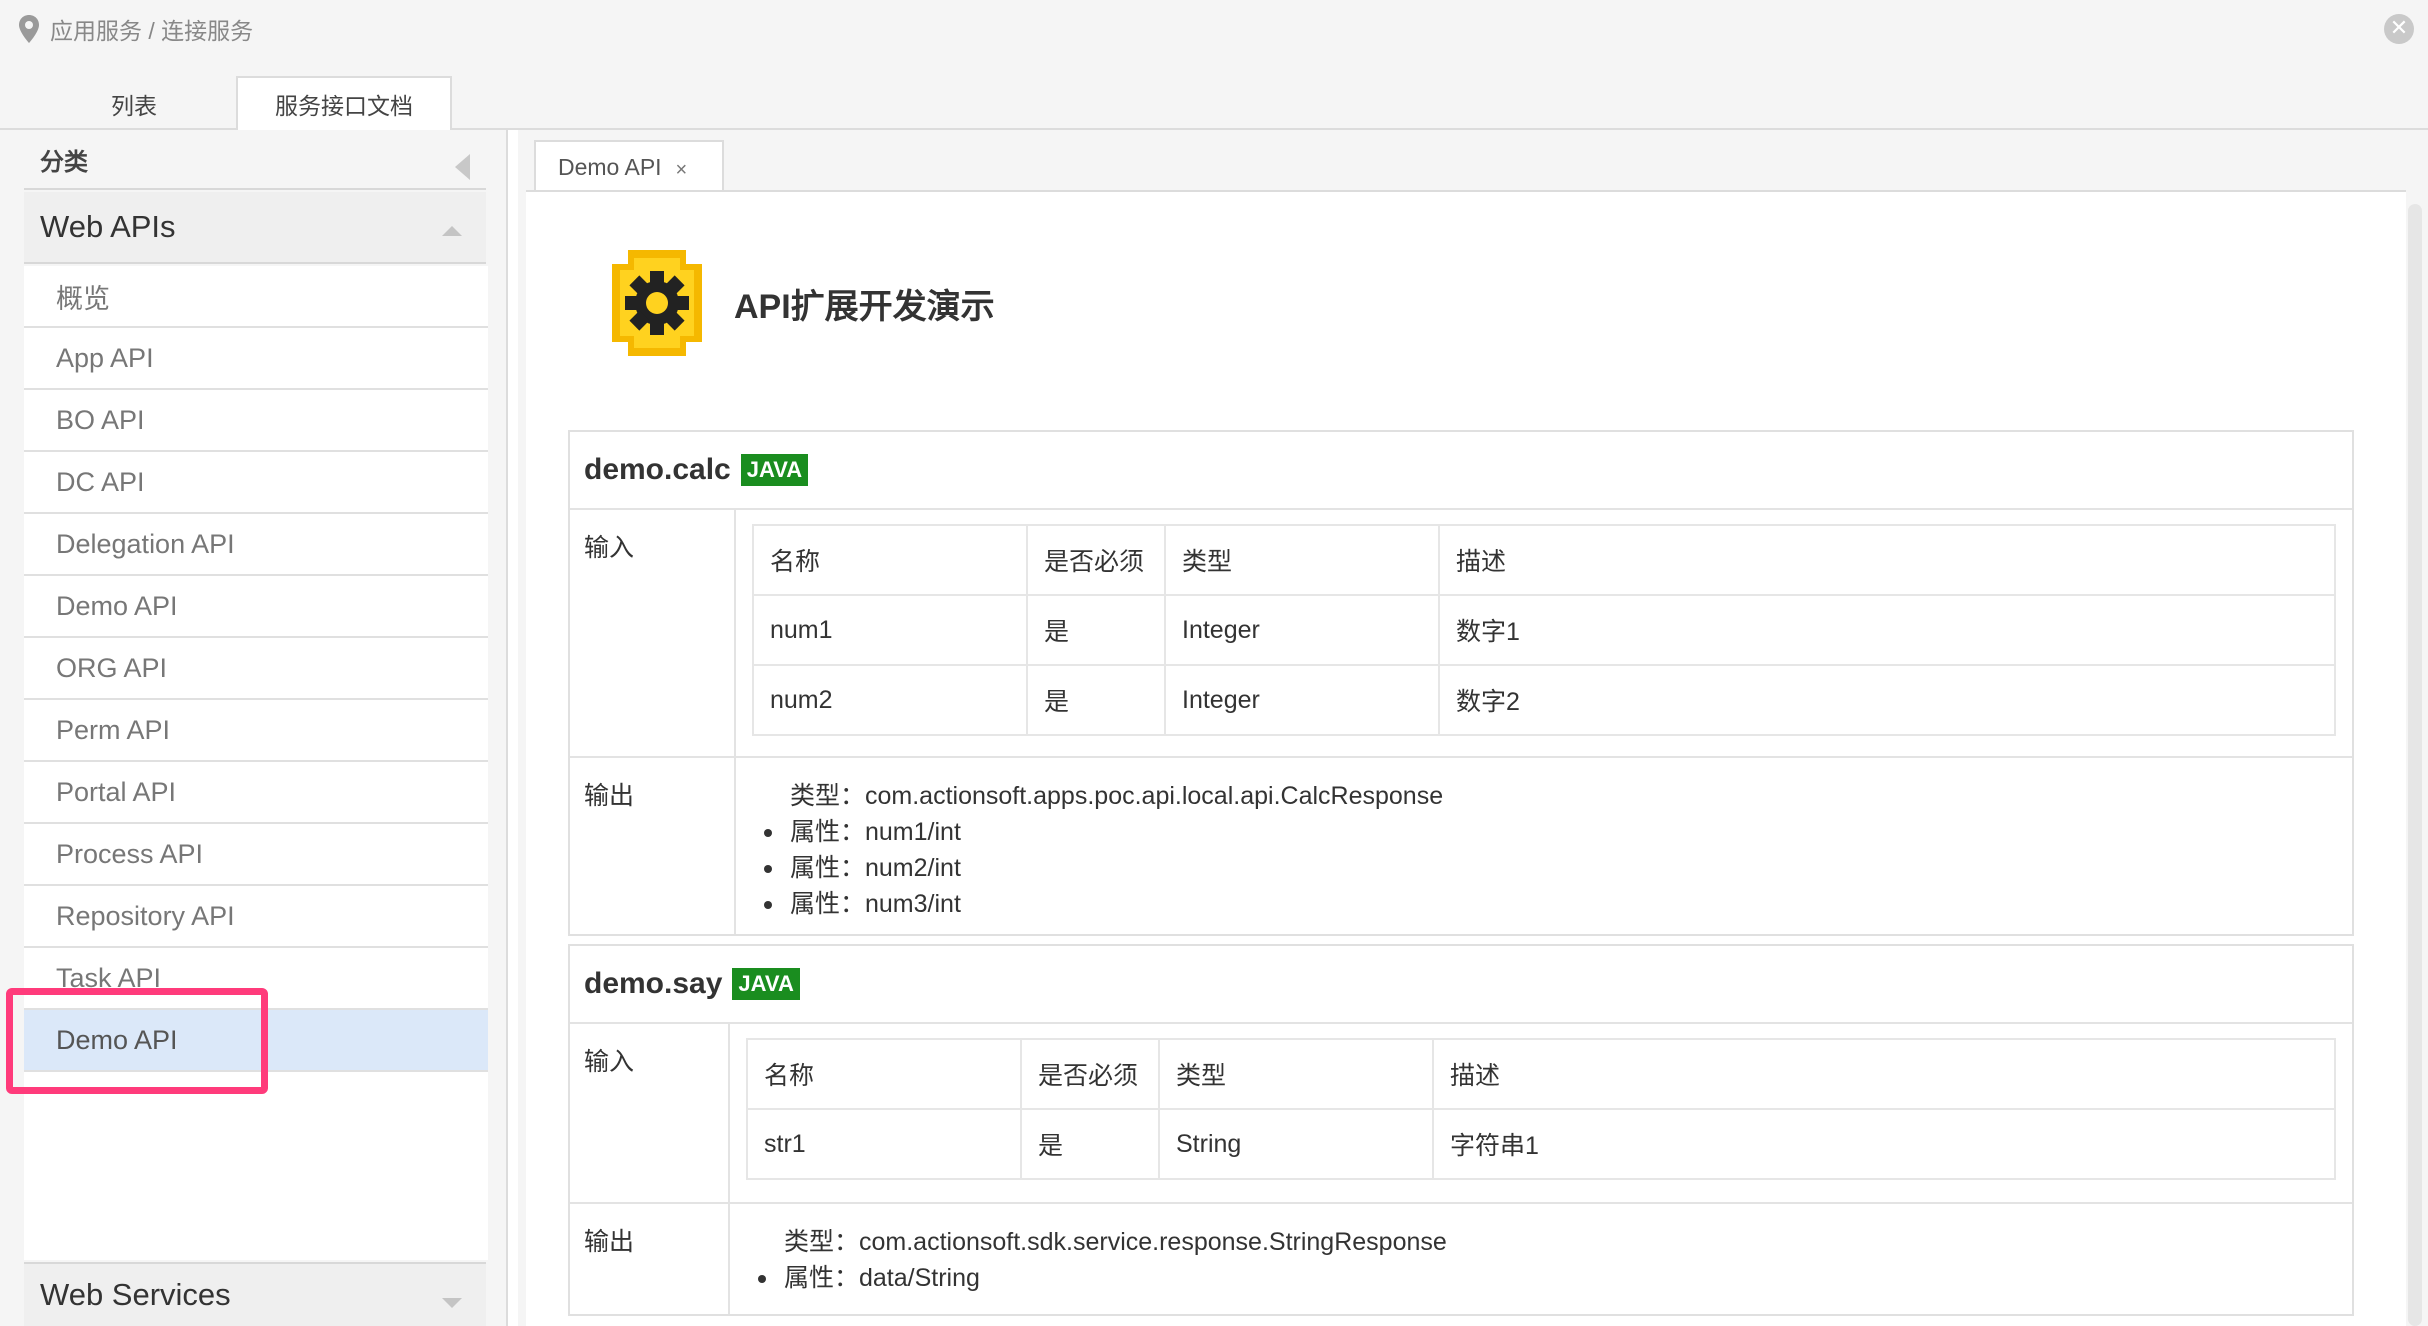 The height and width of the screenshot is (1326, 2428). Describe the element at coordinates (64, 162) in the screenshot. I see `category-title: 分类` at that location.